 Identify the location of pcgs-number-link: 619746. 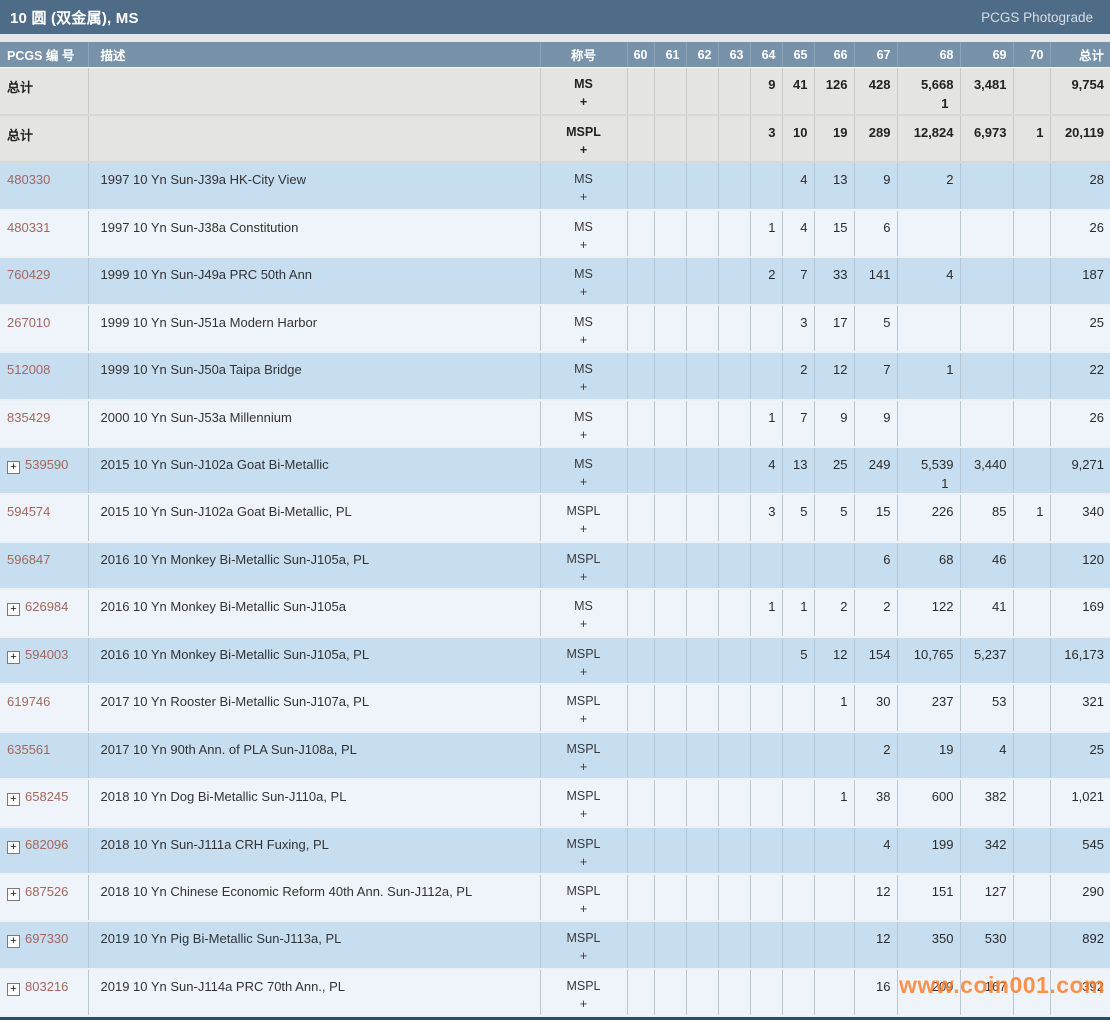
(28, 701).